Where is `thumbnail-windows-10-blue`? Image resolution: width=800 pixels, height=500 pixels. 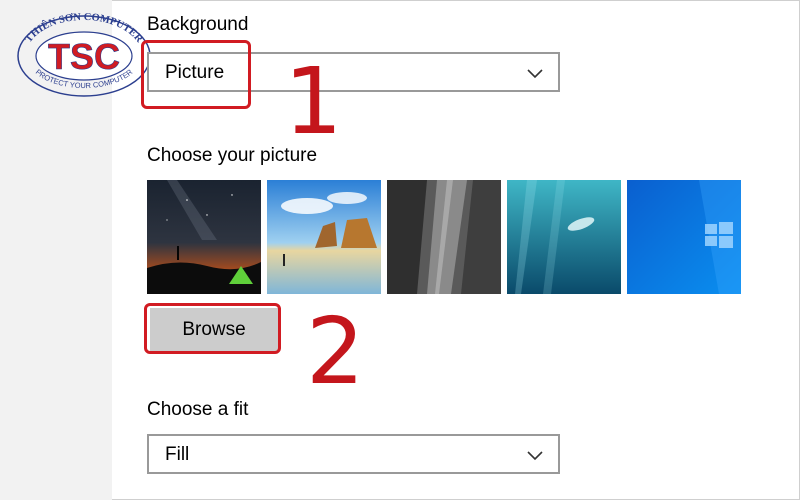
thumbnail-windows-10-blue is located at coordinates (684, 237).